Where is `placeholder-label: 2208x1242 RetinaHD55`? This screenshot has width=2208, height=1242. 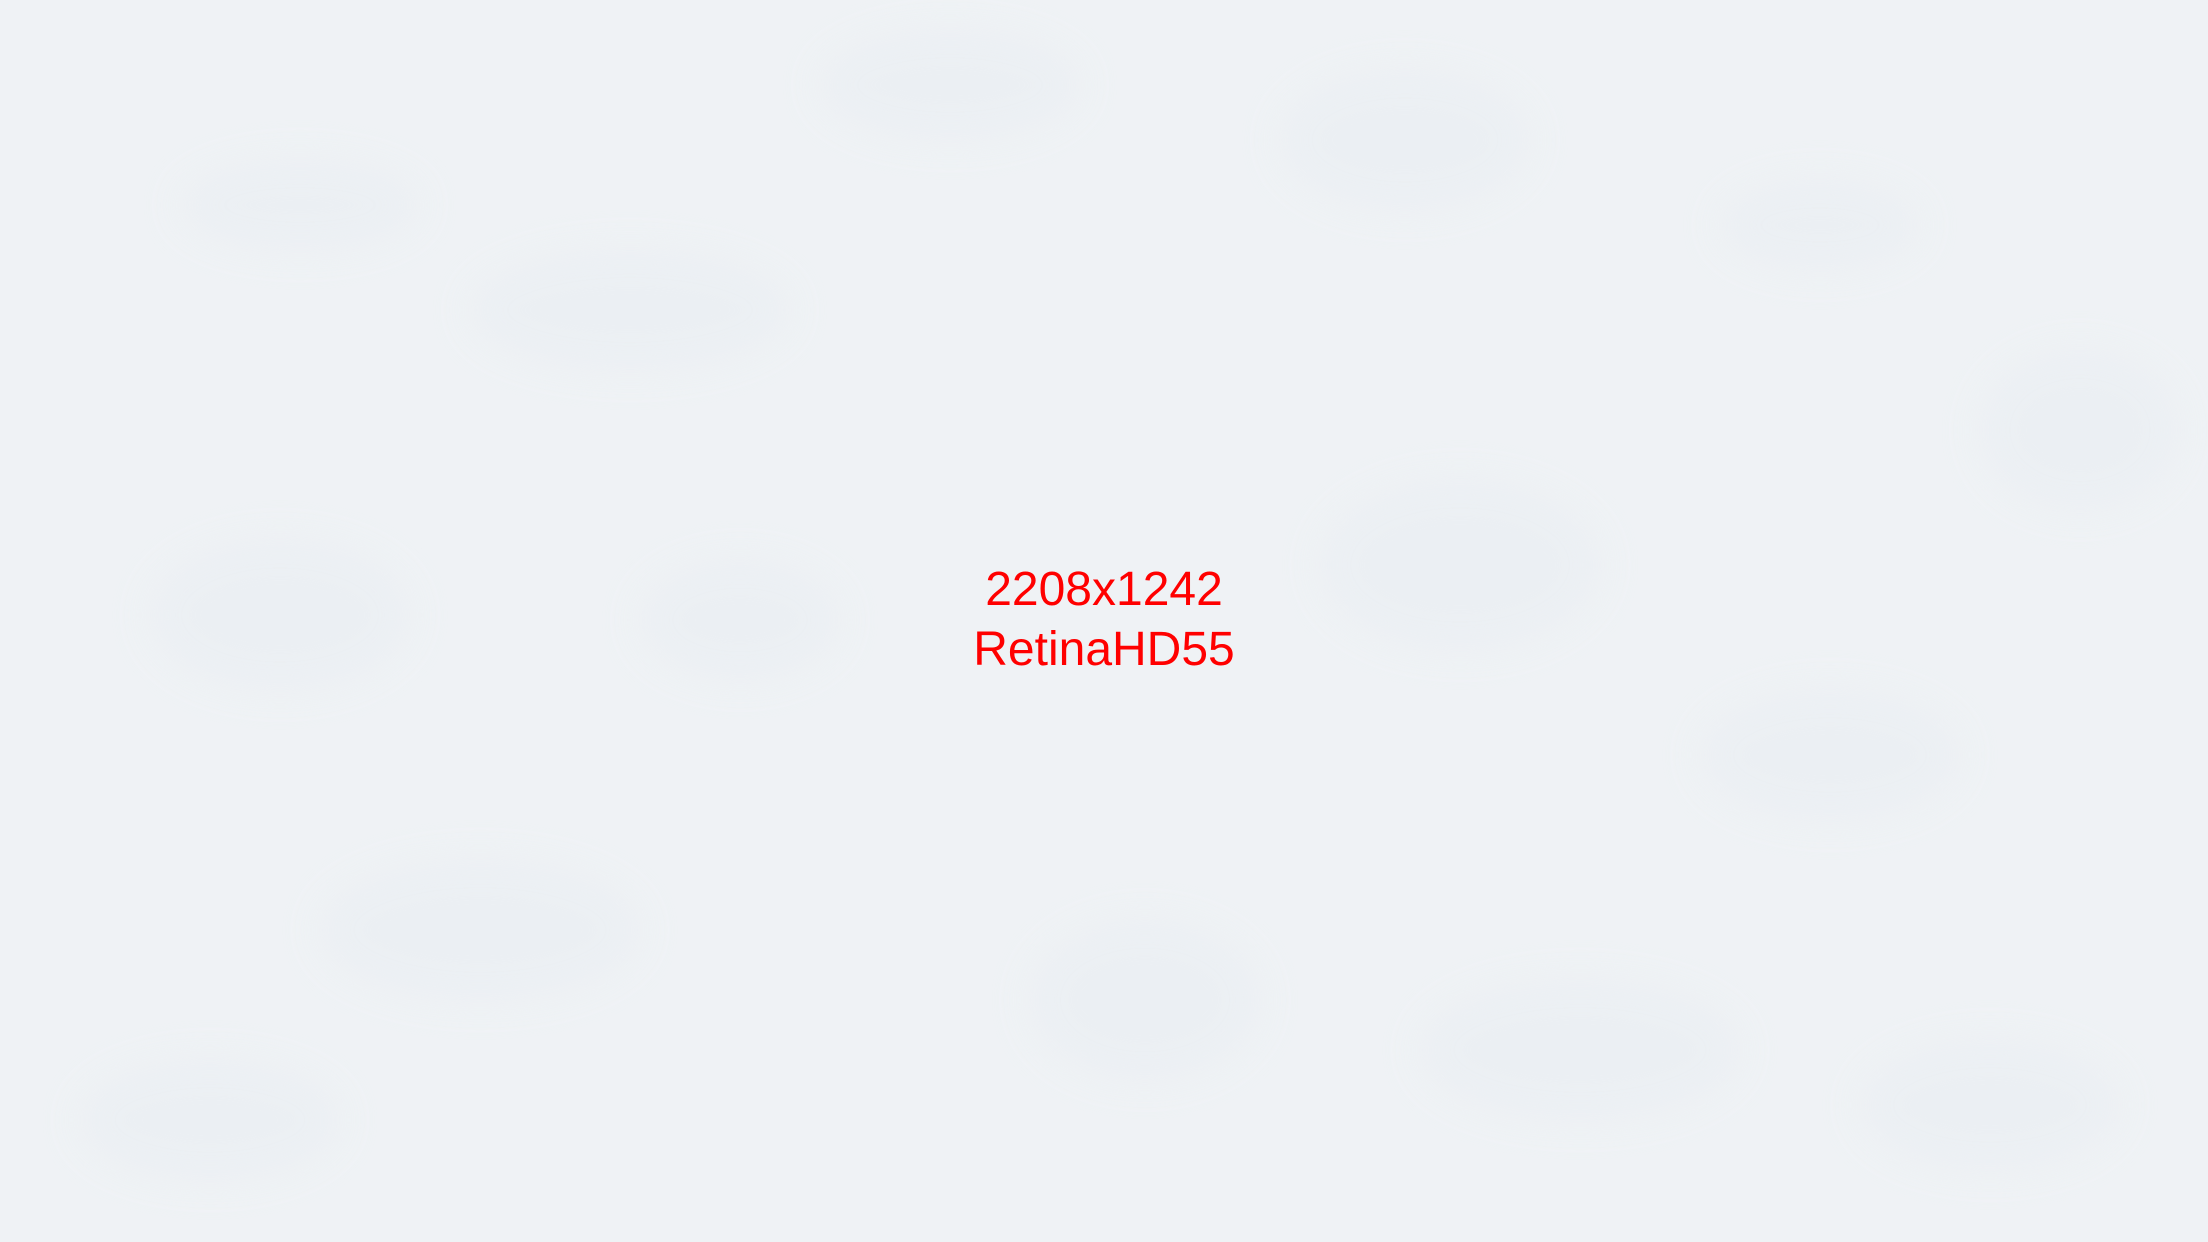 placeholder-label: 2208x1242 RetinaHD55 is located at coordinates (1104, 620).